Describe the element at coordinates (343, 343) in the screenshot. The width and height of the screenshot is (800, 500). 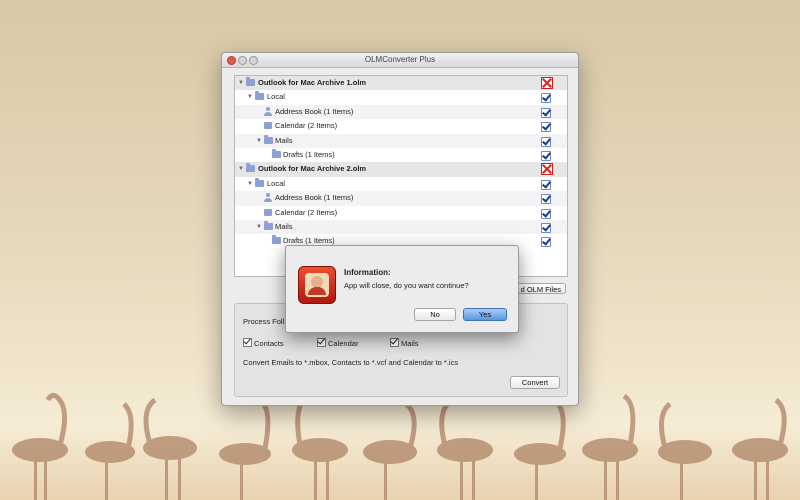
I see `calendar-label: Calendar` at that location.